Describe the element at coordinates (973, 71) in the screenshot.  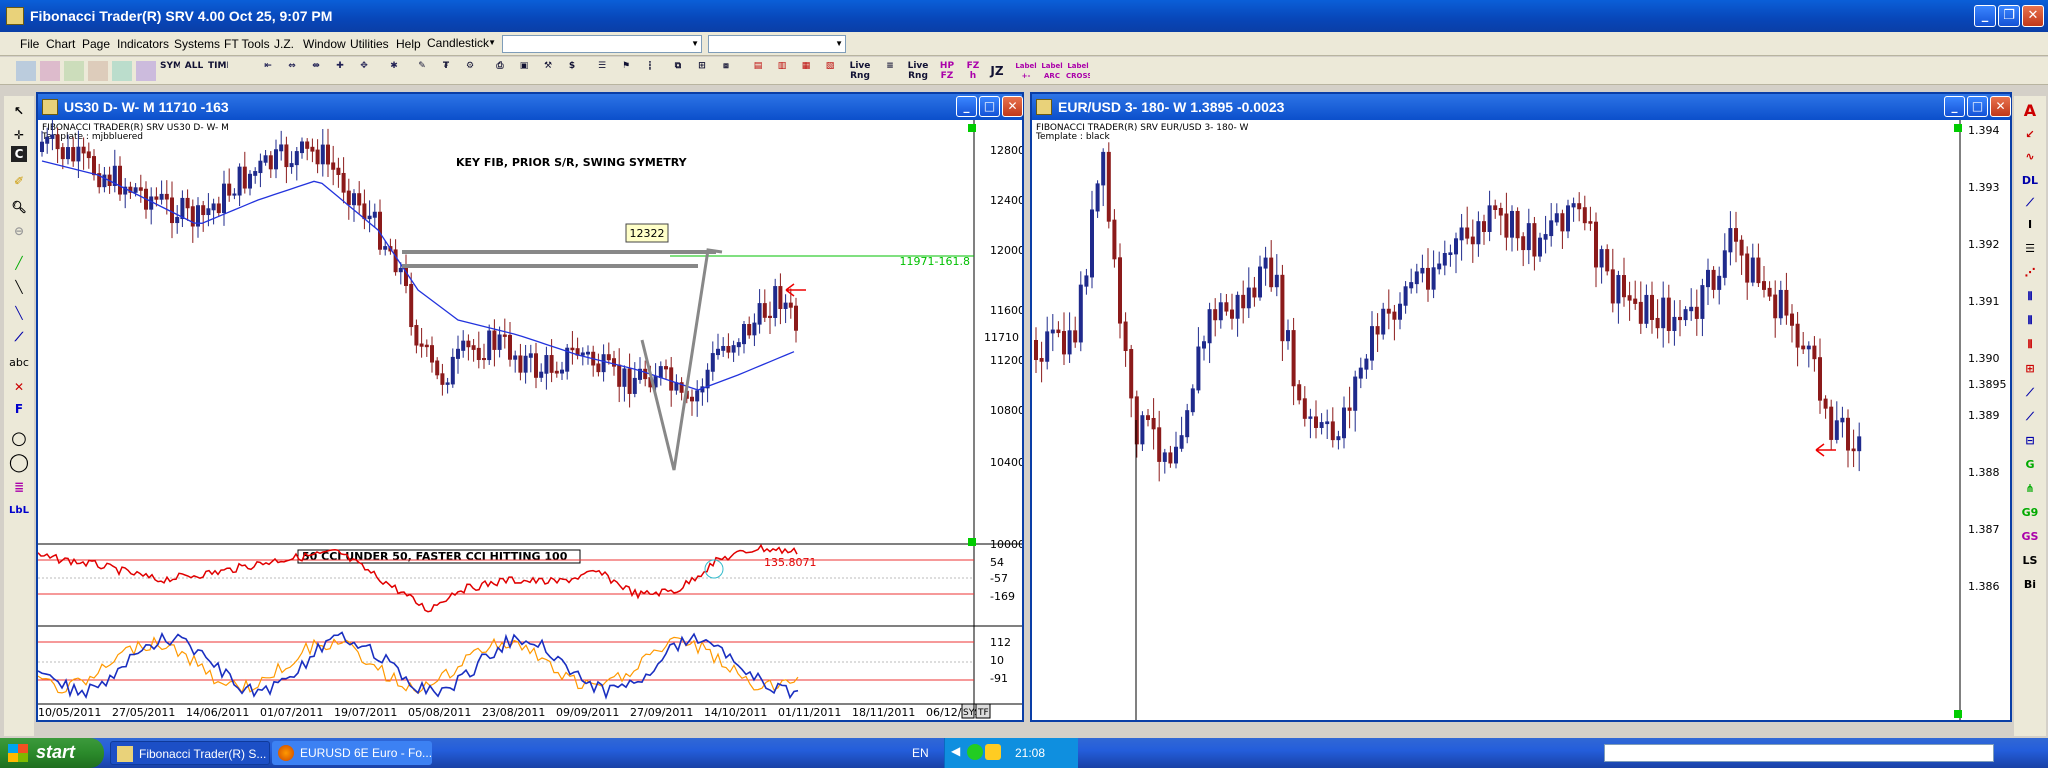
I see `fz-h-button: FZ h` at that location.